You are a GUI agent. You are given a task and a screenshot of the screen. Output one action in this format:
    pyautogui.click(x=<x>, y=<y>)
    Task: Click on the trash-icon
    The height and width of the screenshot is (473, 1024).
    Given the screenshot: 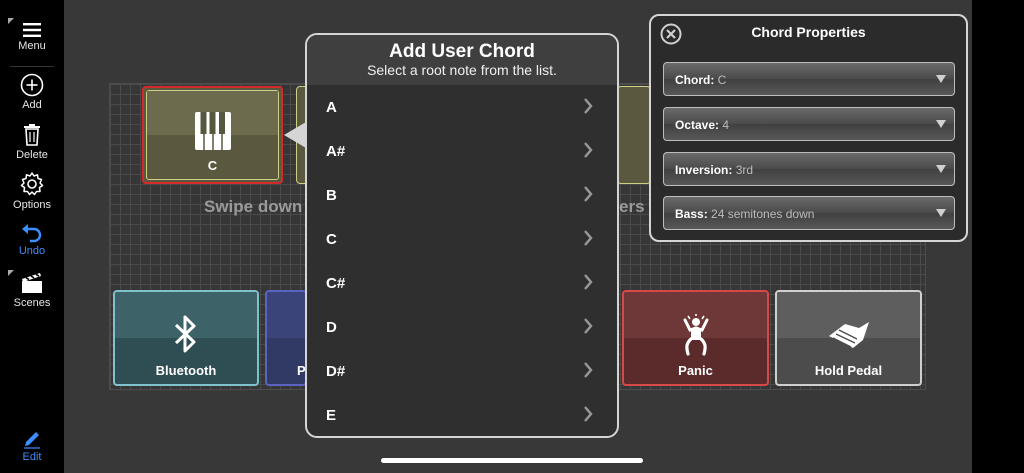 What is the action you would take?
    pyautogui.click(x=32, y=135)
    